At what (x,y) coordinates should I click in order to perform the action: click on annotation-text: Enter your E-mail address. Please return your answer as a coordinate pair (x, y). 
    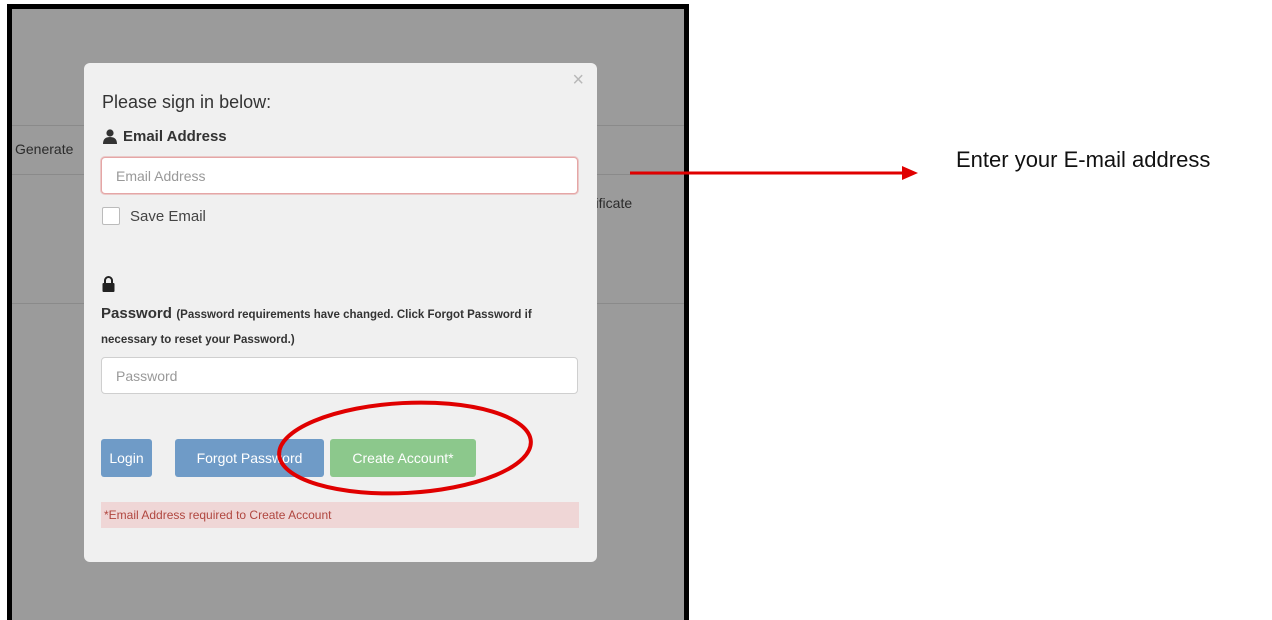
    Looking at the image, I should click on (1083, 159).